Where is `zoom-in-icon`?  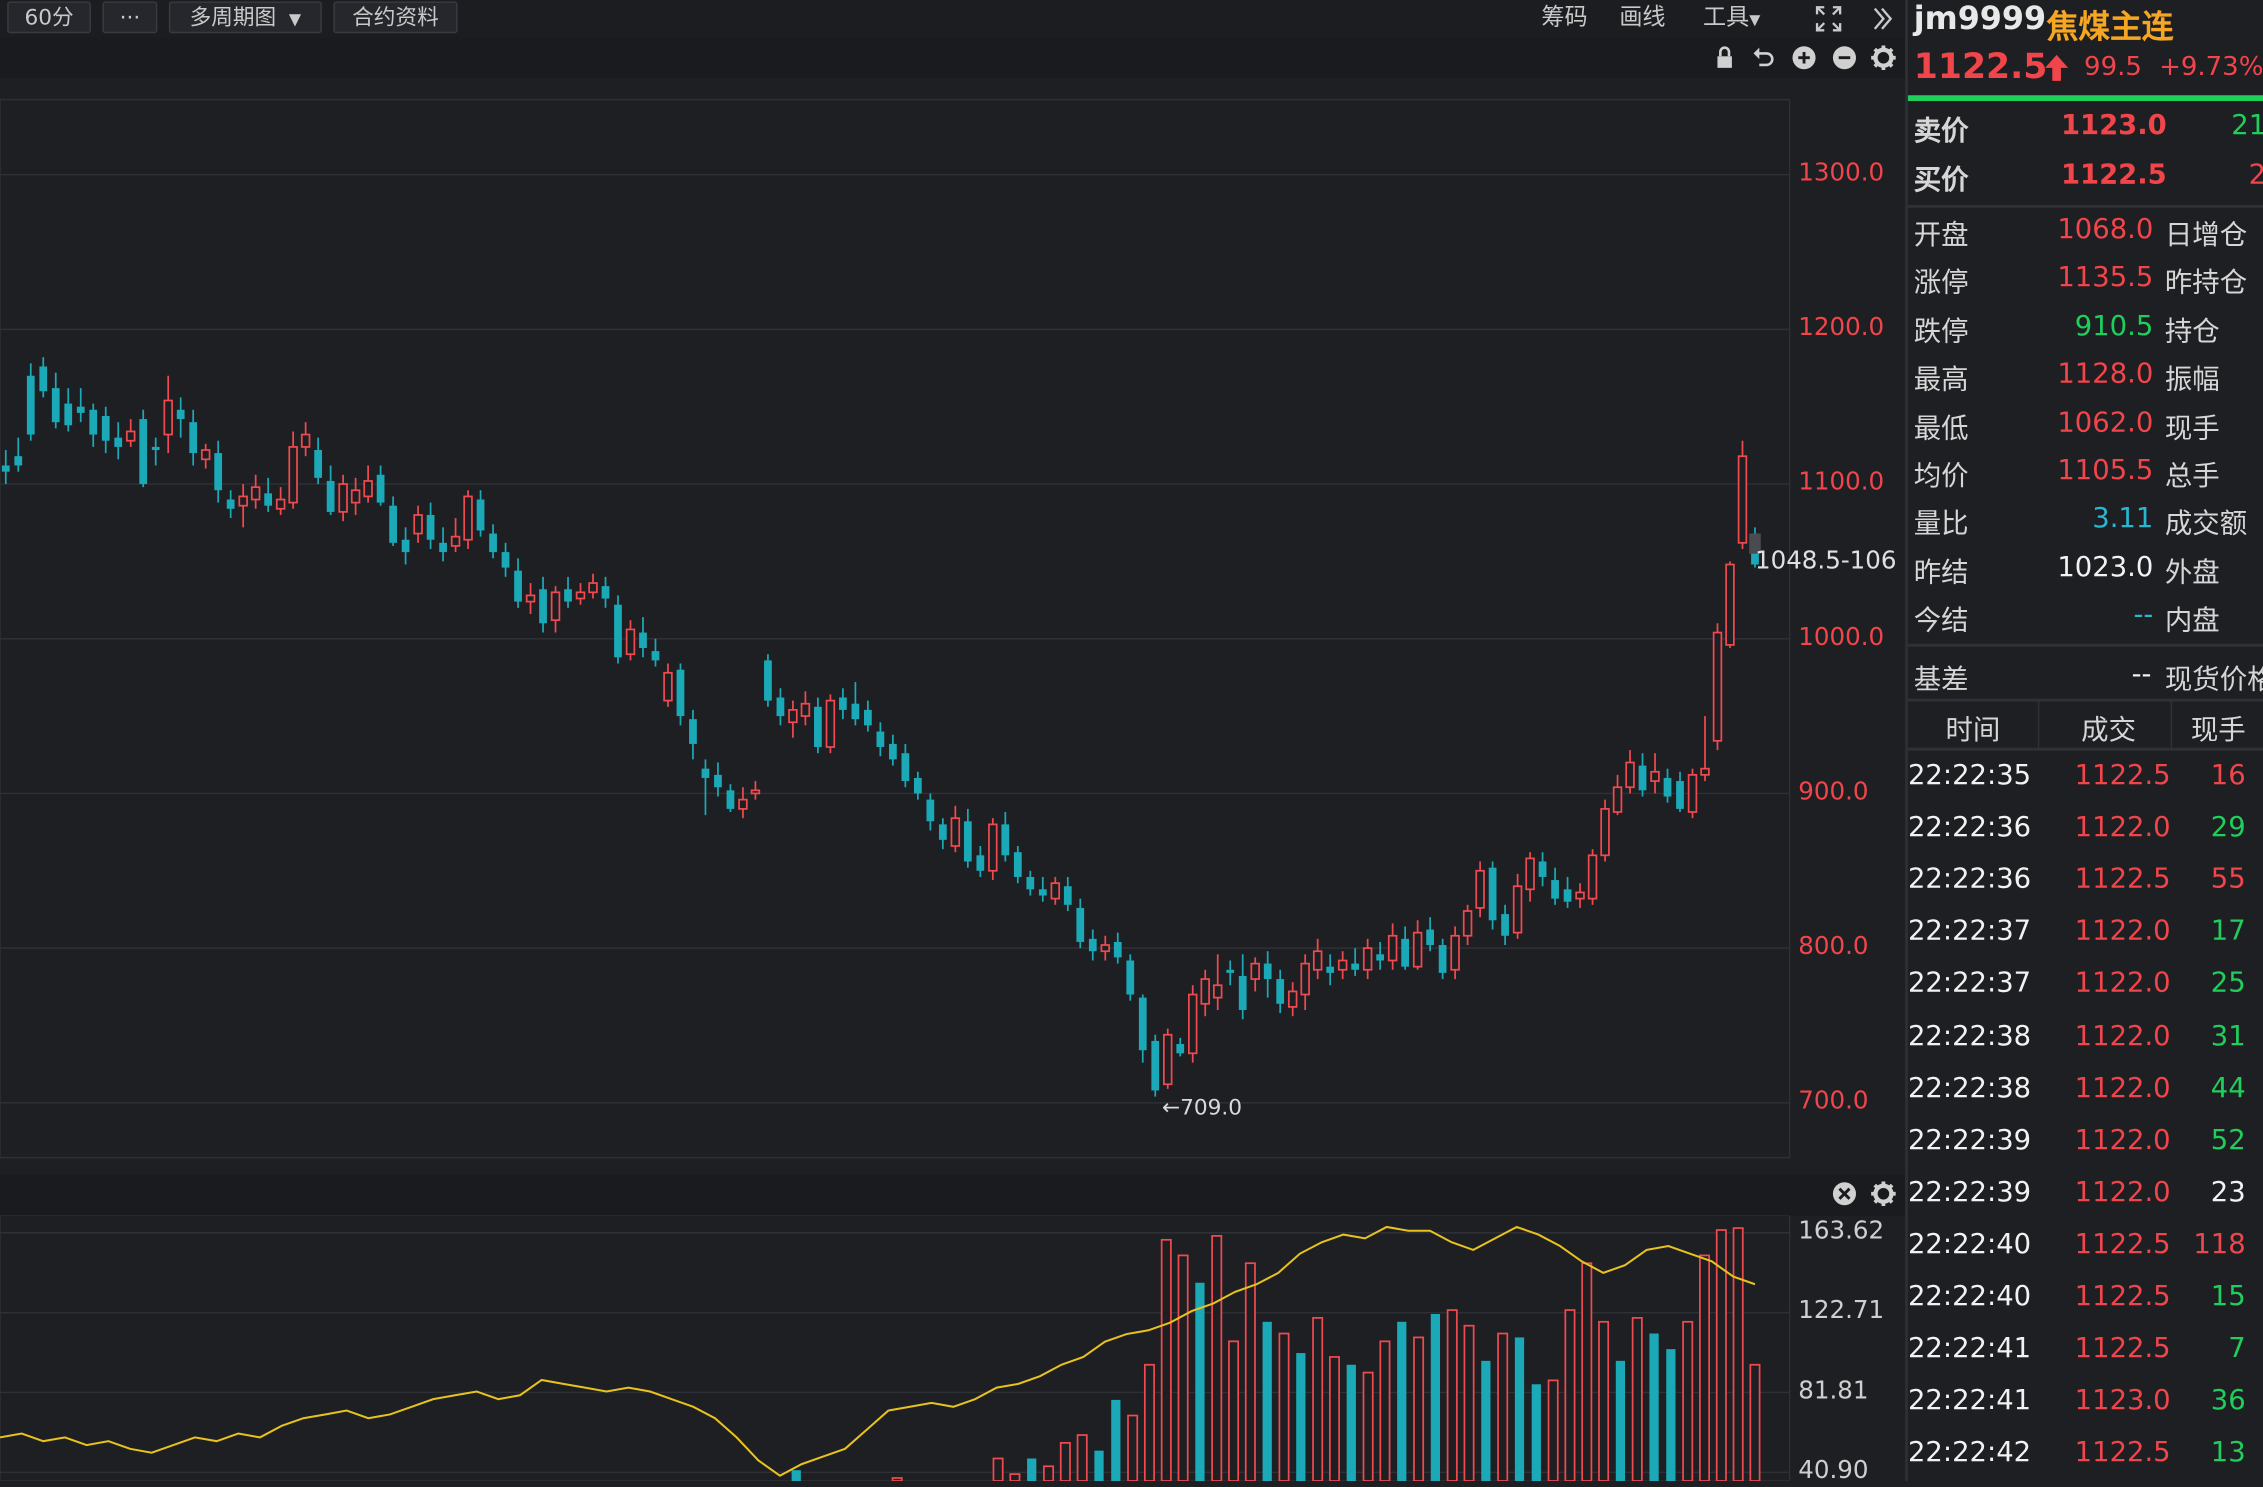
zoom-in-icon is located at coordinates (1804, 58).